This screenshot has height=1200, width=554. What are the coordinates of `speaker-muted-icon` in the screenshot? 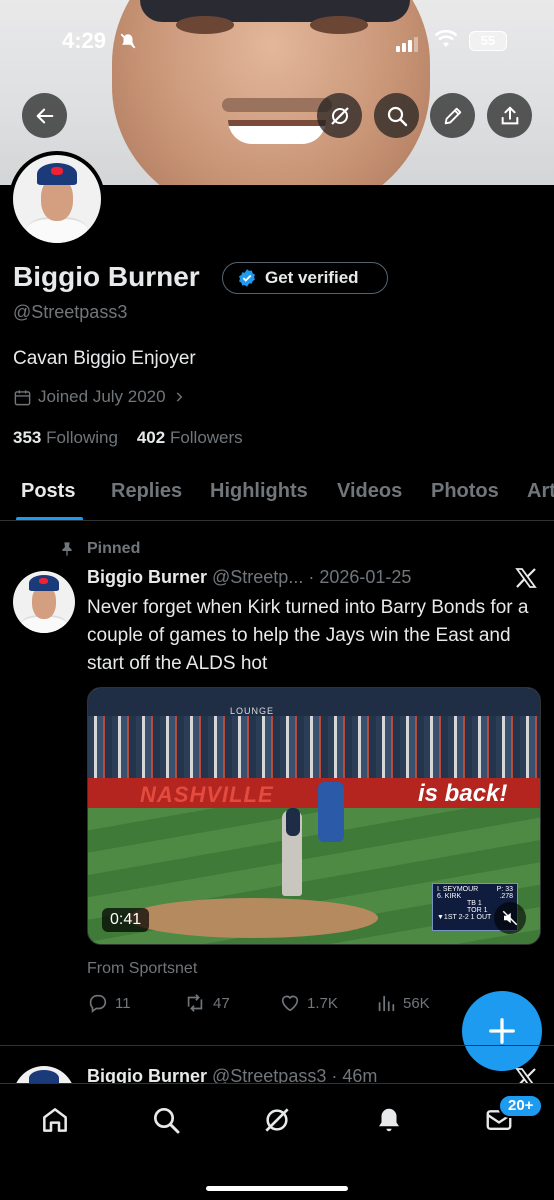 It's located at (510, 918).